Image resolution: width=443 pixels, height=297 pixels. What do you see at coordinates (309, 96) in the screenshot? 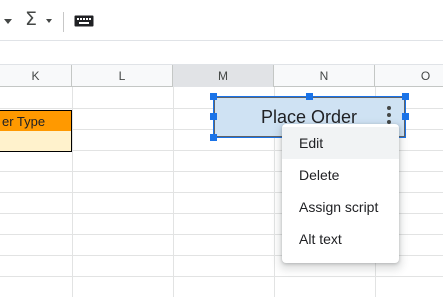
I see `resize-handle-top-middle` at bounding box center [309, 96].